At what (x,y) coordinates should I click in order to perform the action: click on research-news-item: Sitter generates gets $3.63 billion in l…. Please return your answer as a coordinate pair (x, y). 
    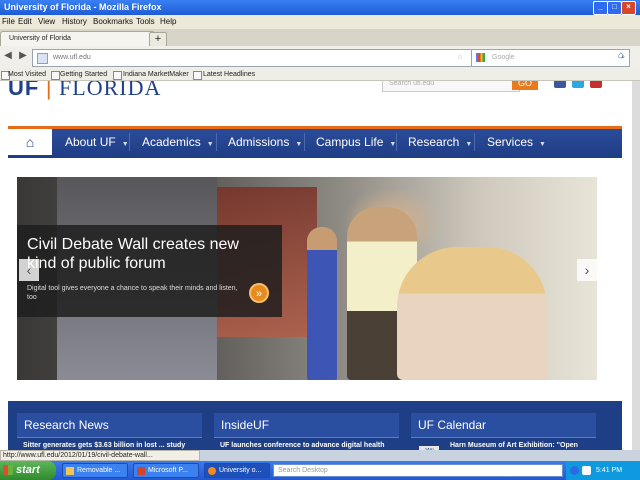
    Looking at the image, I should click on (108, 445).